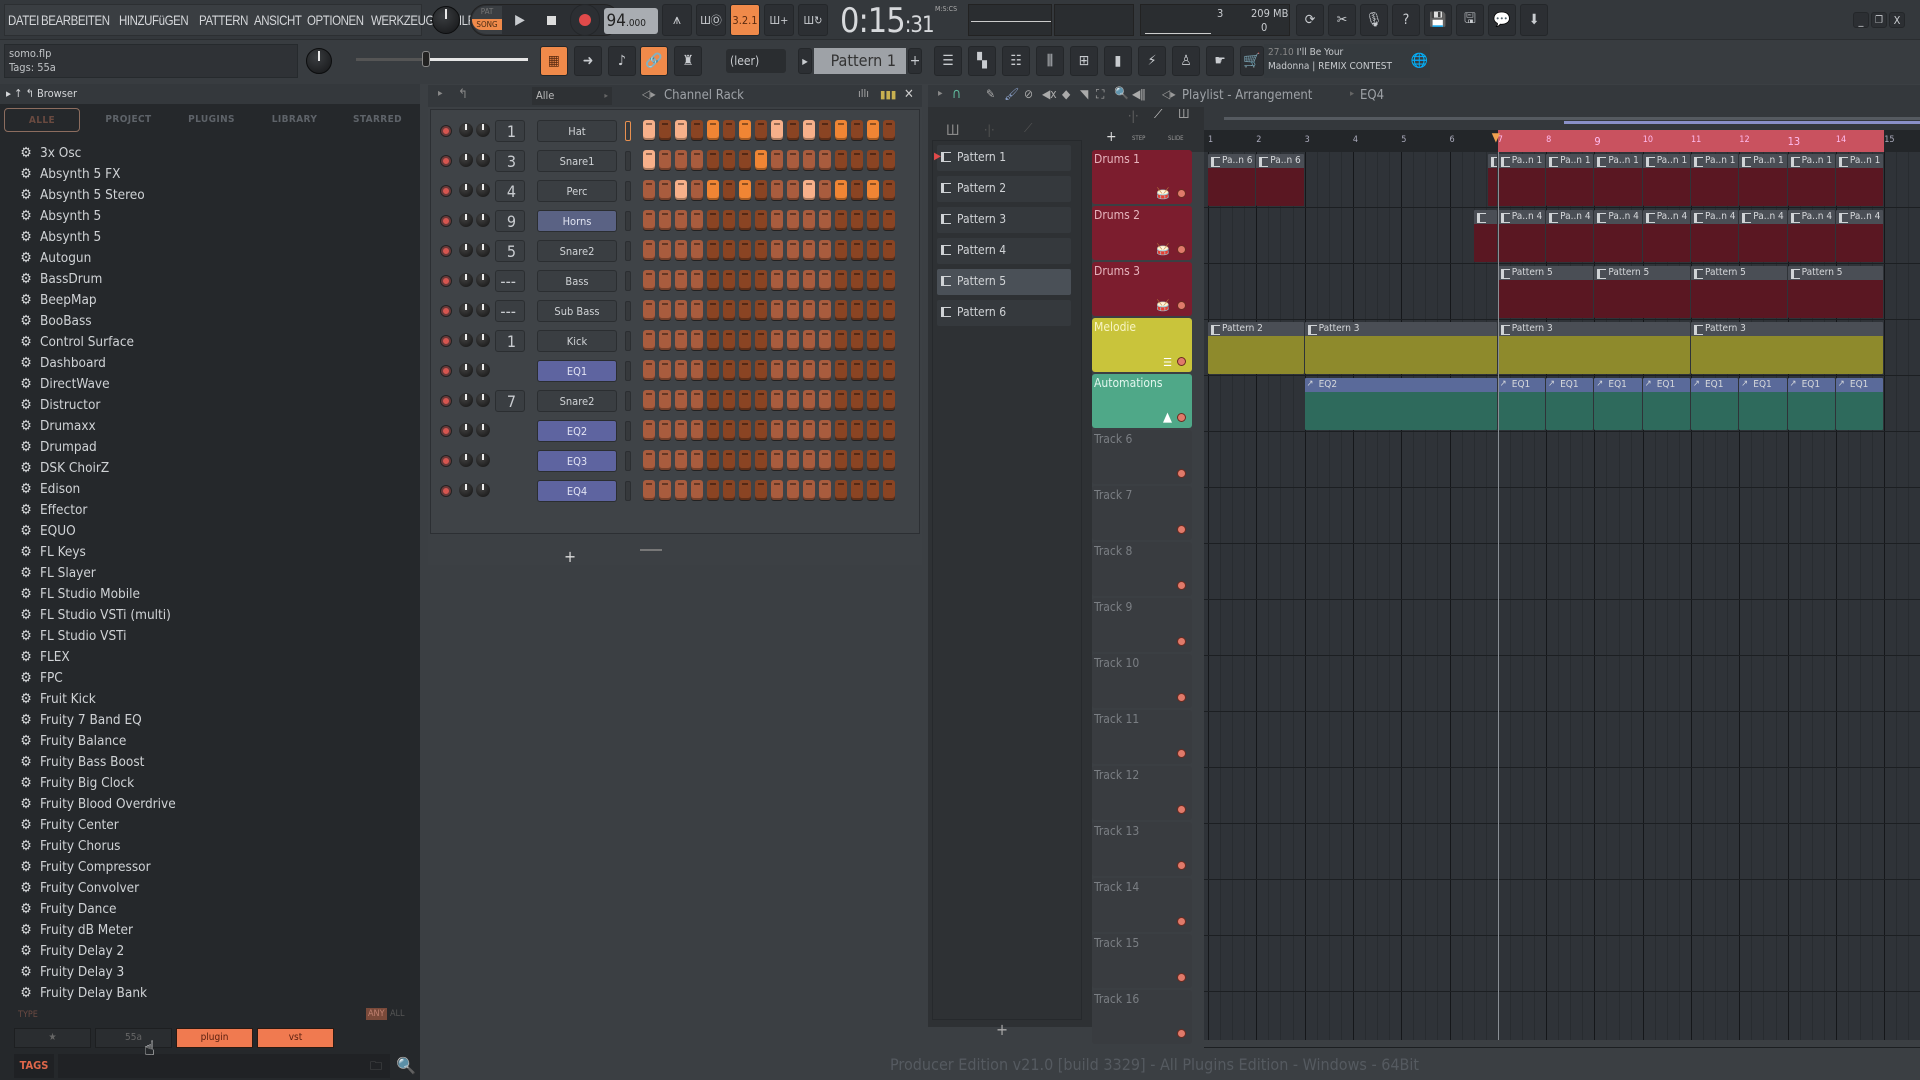 This screenshot has width=1920, height=1080. I want to click on keyboard-icon: Ш, so click(1184, 114).